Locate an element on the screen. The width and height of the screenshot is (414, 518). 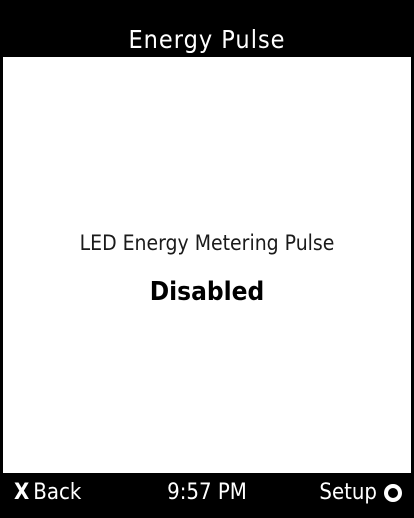
setting-value: Disabled is located at coordinates (207, 292).